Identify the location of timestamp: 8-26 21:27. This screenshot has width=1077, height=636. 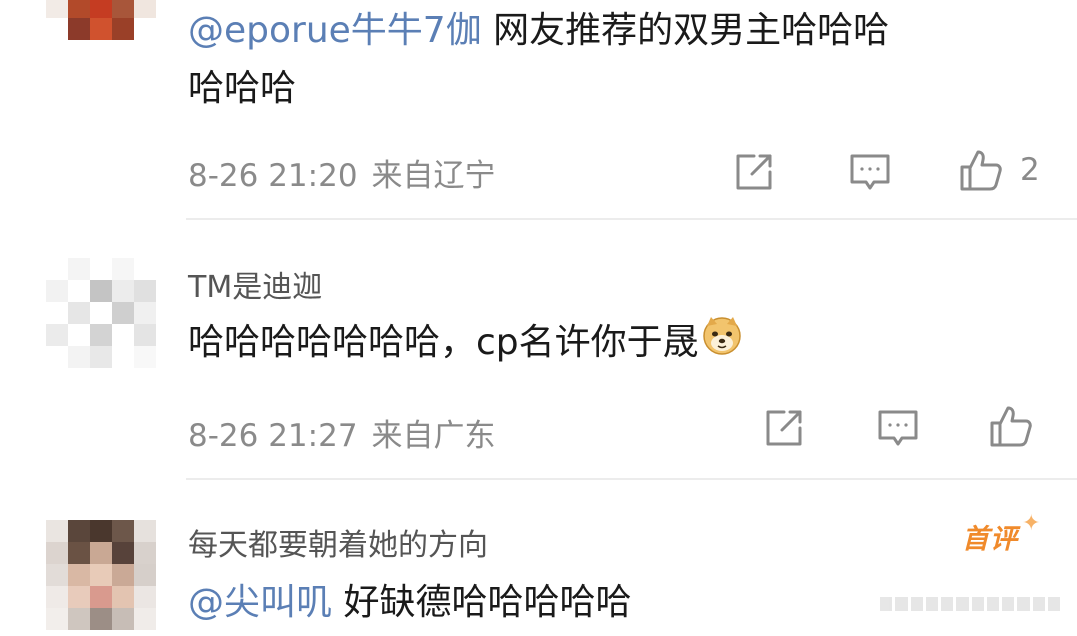
(273, 436).